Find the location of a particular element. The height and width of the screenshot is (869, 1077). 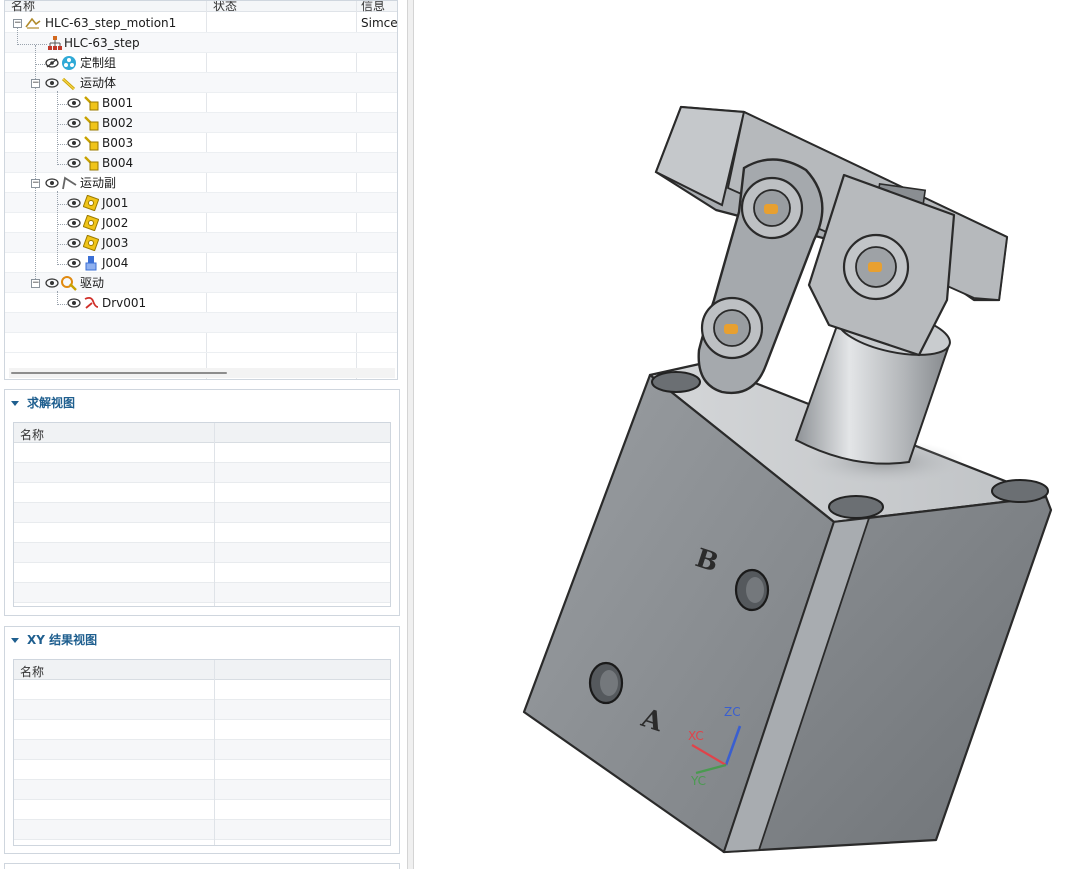

next-panel-edge is located at coordinates (202, 866).